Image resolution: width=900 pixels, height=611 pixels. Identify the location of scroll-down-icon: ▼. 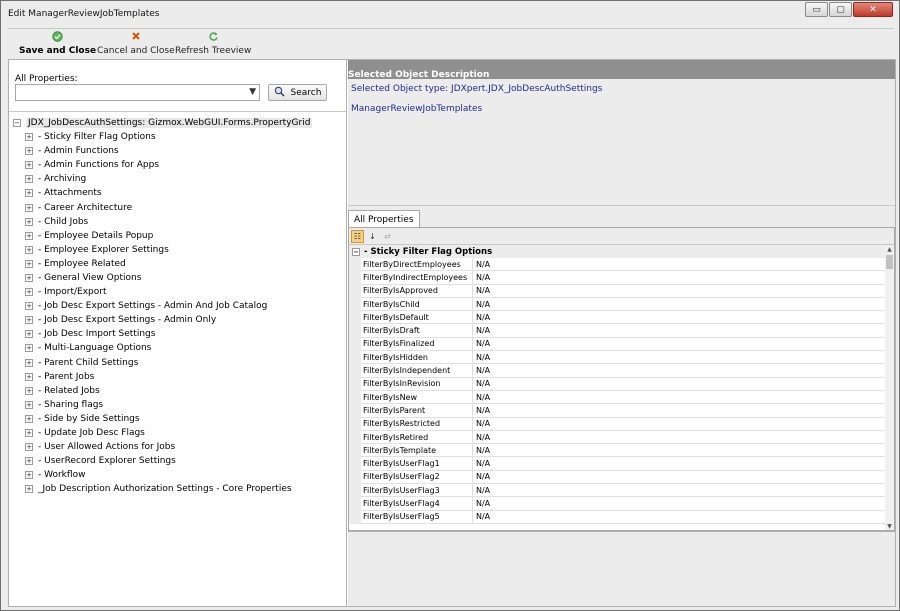
(889, 526).